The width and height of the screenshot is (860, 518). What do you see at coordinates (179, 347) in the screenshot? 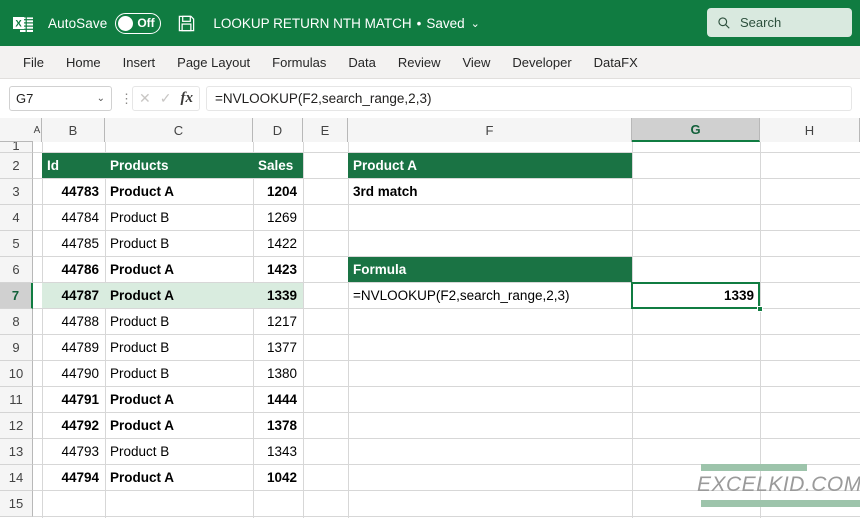
I see `cell-C9-product: Product B` at bounding box center [179, 347].